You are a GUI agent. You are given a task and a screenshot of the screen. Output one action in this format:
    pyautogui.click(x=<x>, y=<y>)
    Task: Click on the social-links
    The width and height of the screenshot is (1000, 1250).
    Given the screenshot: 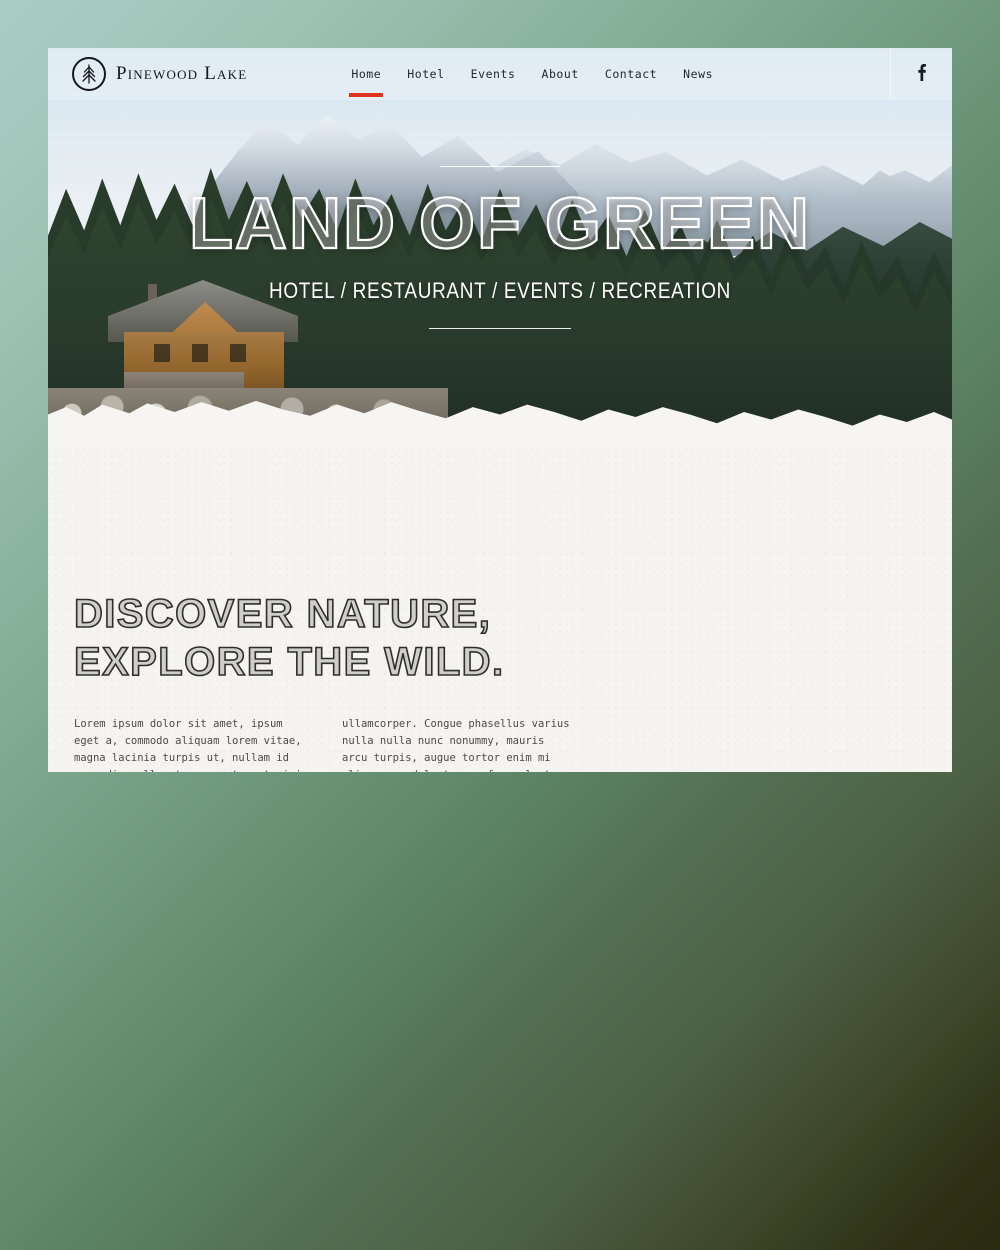 What is the action you would take?
    pyautogui.click(x=921, y=74)
    